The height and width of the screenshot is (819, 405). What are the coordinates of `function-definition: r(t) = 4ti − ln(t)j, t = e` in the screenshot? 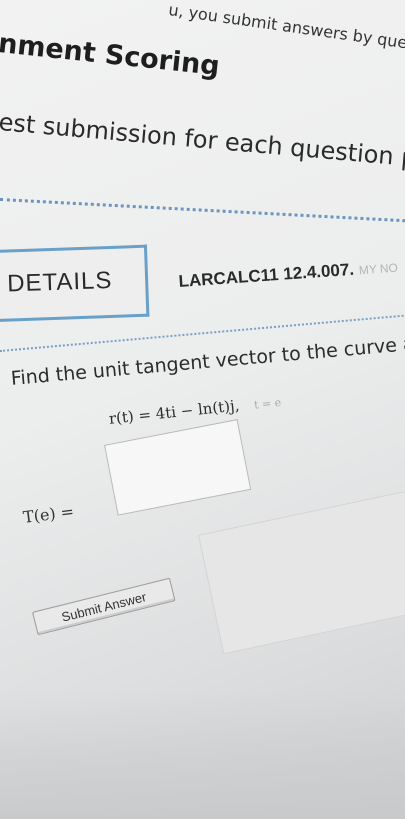 It's located at (195, 410).